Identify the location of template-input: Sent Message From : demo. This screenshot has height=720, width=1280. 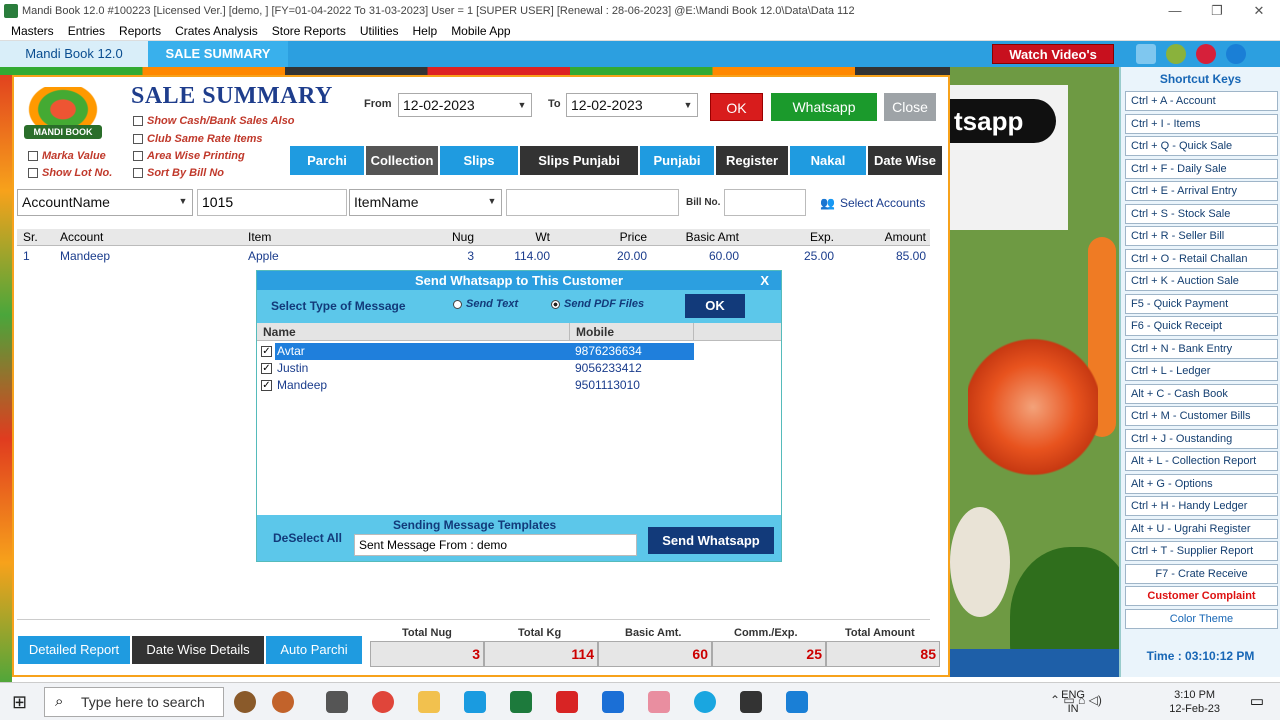
(495, 545).